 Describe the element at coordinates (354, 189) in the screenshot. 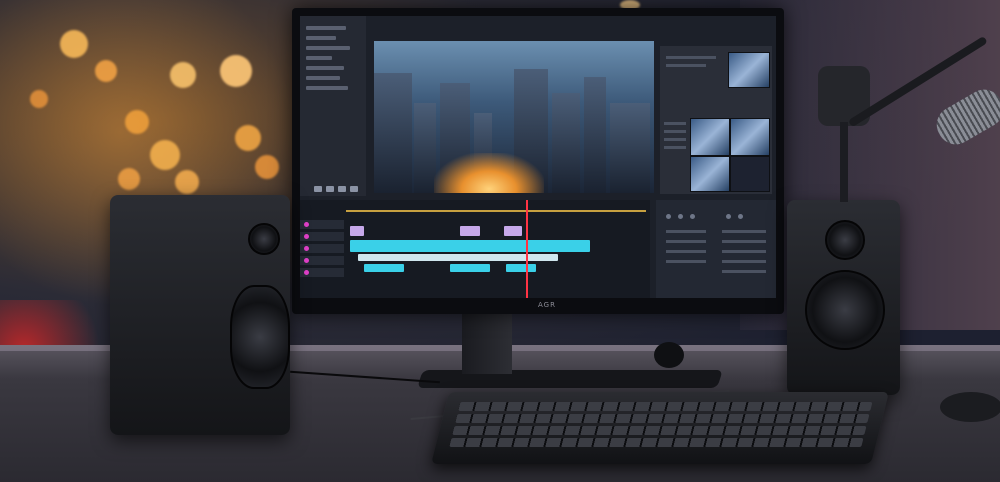

I see `marker-button` at that location.